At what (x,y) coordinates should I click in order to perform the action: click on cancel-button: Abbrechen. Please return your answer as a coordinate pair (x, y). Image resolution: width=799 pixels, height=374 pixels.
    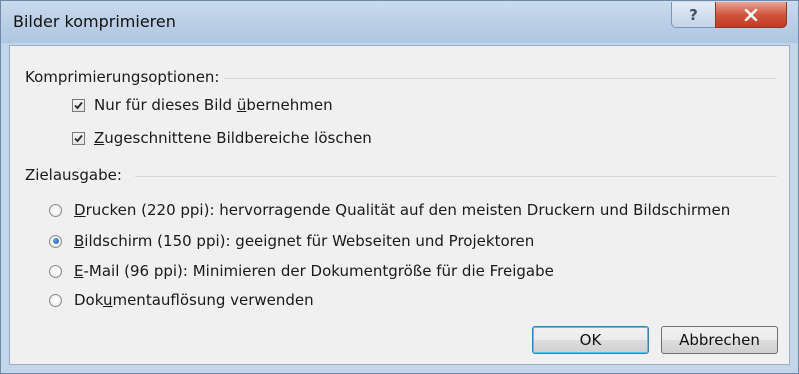
    Looking at the image, I should click on (719, 340).